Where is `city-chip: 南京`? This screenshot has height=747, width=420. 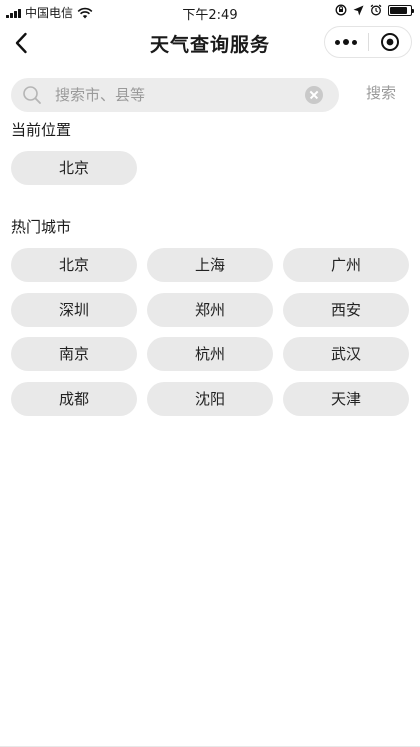
city-chip: 南京 is located at coordinates (74, 354).